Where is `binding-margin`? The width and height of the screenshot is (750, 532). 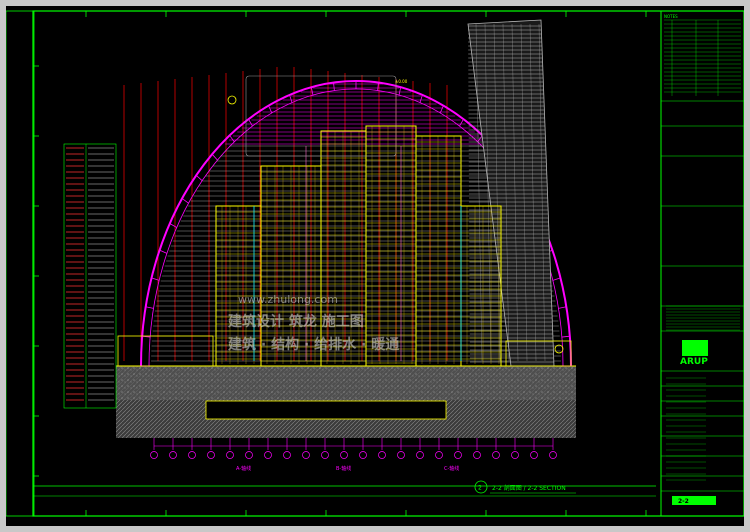
binding-margin is located at coordinates (20, 263).